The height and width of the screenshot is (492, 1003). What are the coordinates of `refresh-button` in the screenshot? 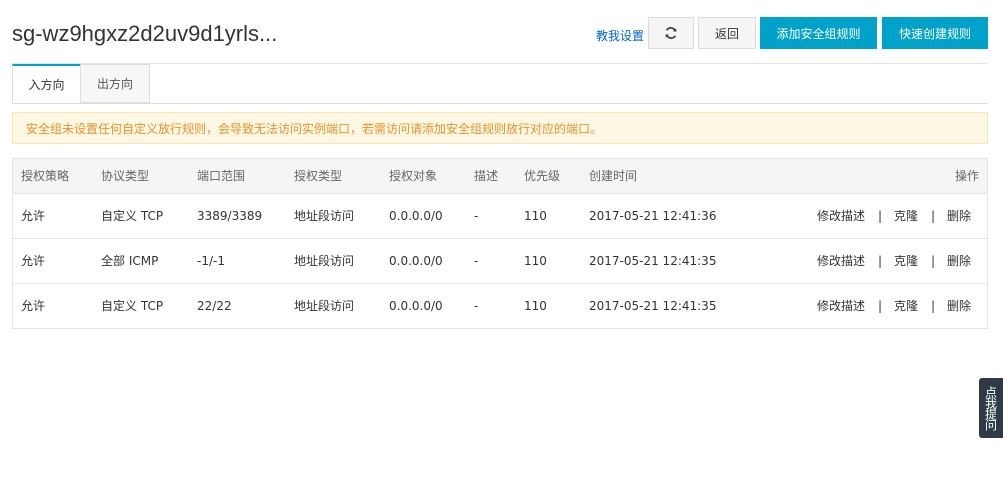 It's located at (671, 33).